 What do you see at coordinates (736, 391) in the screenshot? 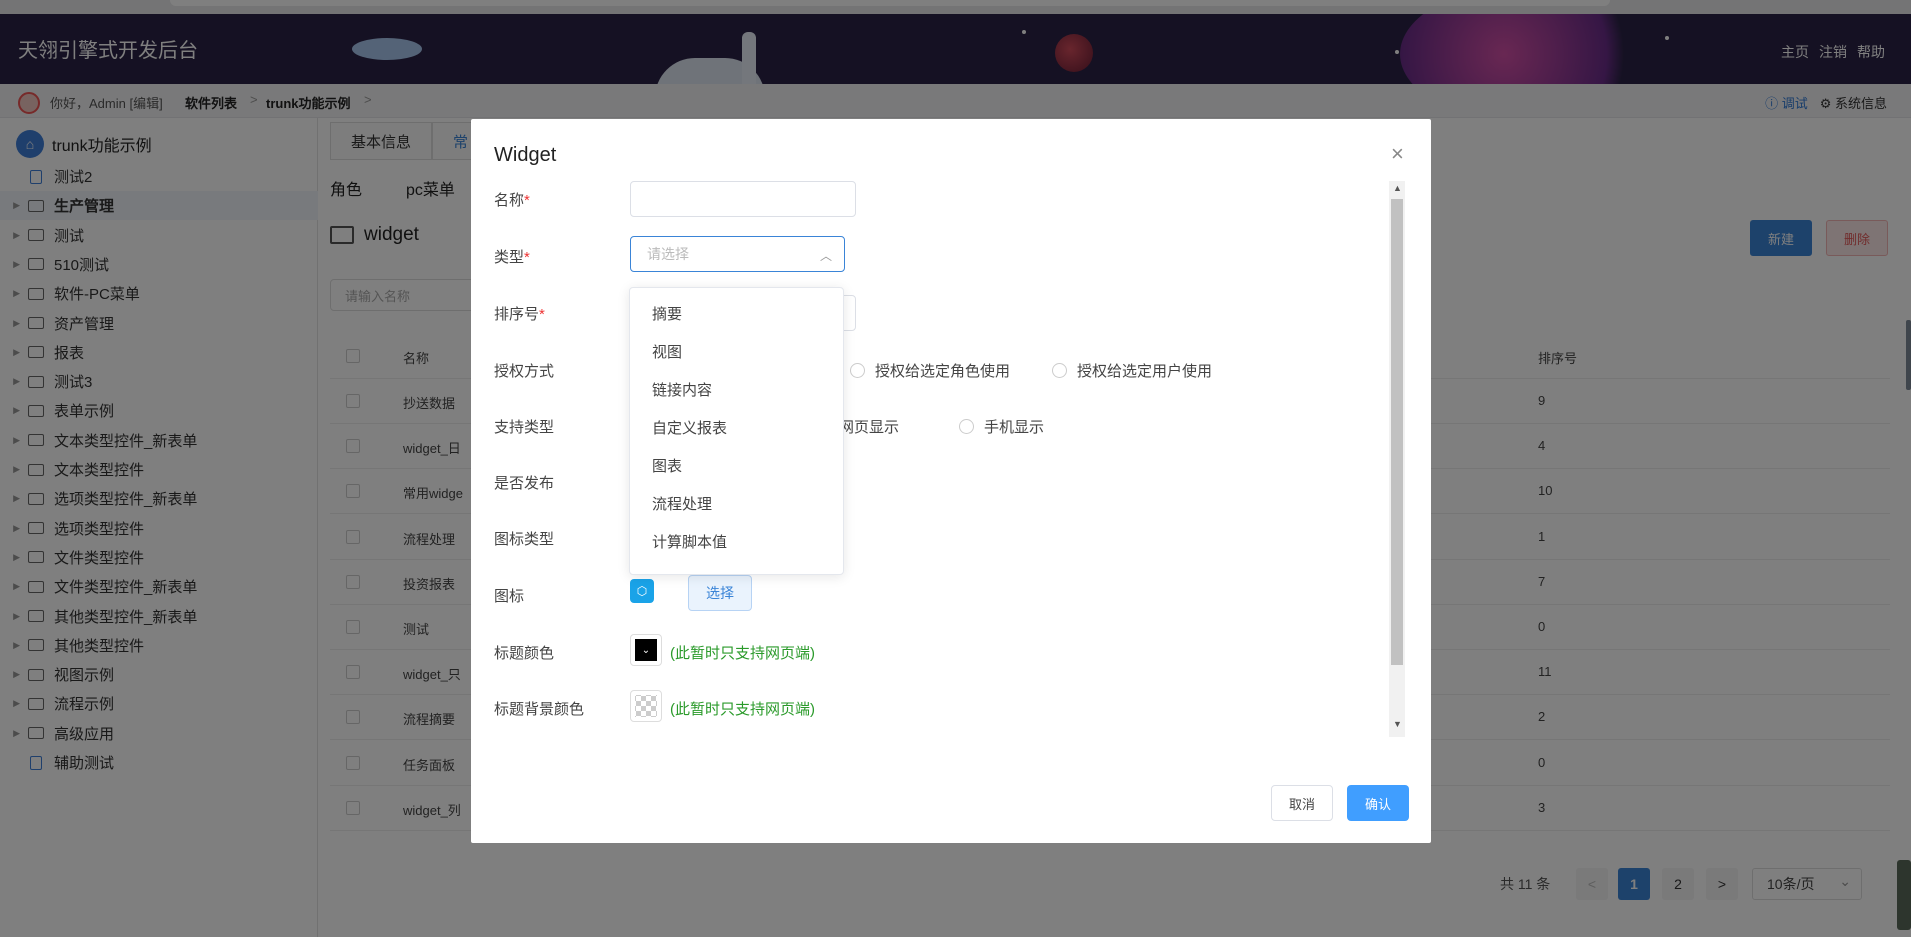
I see `dropdown-option: 链接内容` at bounding box center [736, 391].